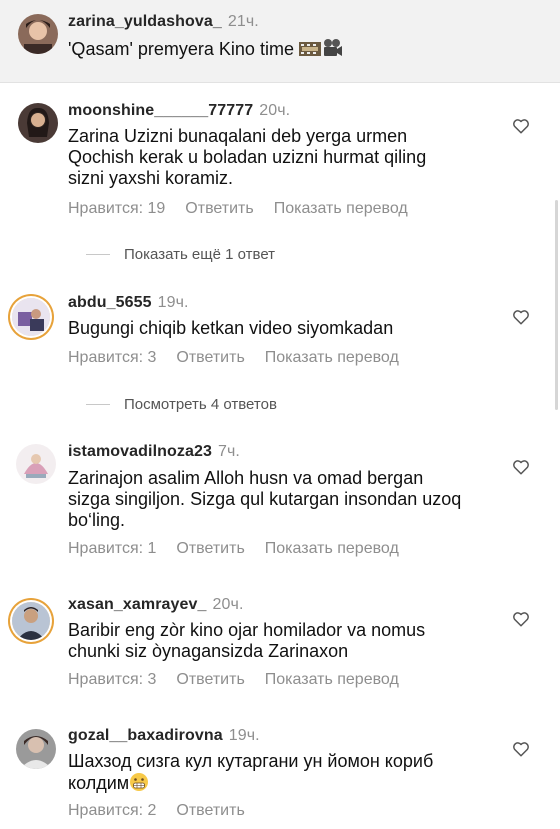  Describe the element at coordinates (112, 548) in the screenshot. I see `likes-count: Нравится: 1` at that location.